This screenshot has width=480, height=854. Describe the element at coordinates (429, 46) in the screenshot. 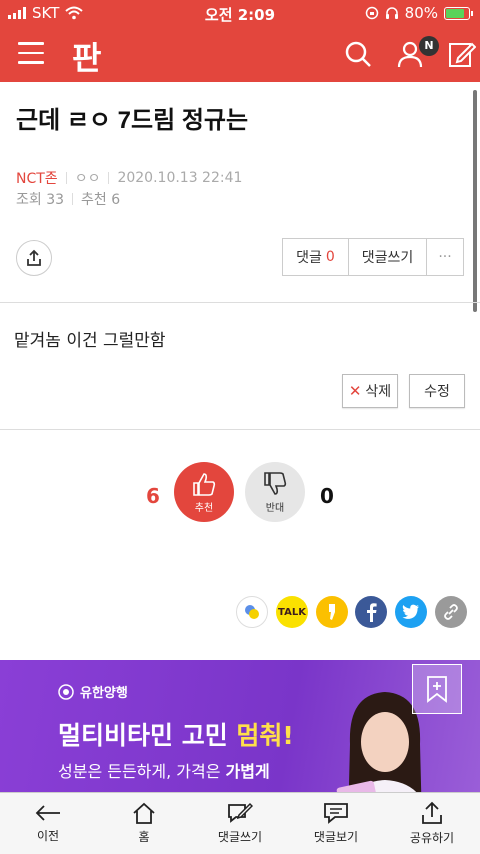

I see `notification-badge: N` at that location.